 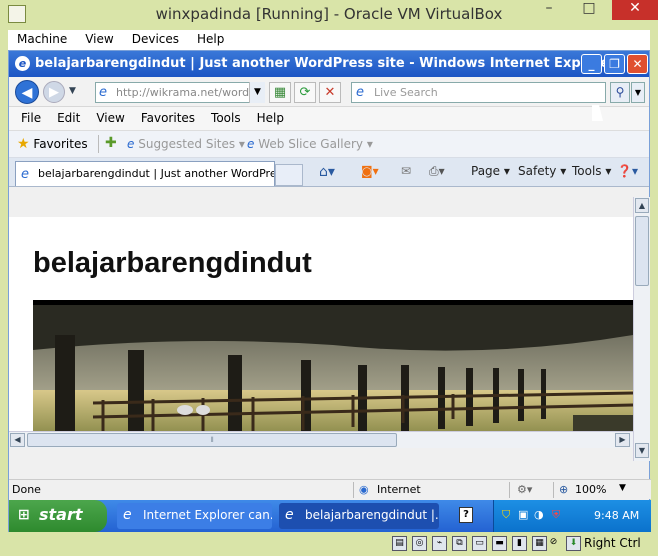 What do you see at coordinates (54, 92) in the screenshot?
I see `forward-button: ▶` at bounding box center [54, 92].